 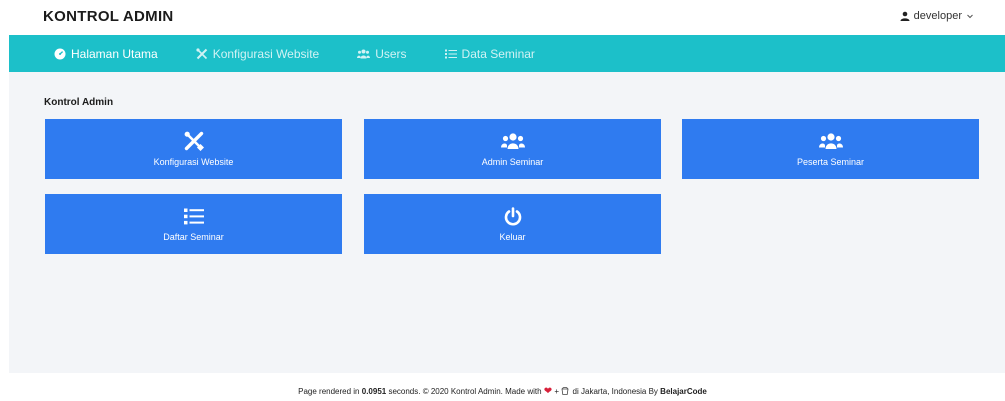 What do you see at coordinates (970, 16) in the screenshot?
I see `chevron-down-icon` at bounding box center [970, 16].